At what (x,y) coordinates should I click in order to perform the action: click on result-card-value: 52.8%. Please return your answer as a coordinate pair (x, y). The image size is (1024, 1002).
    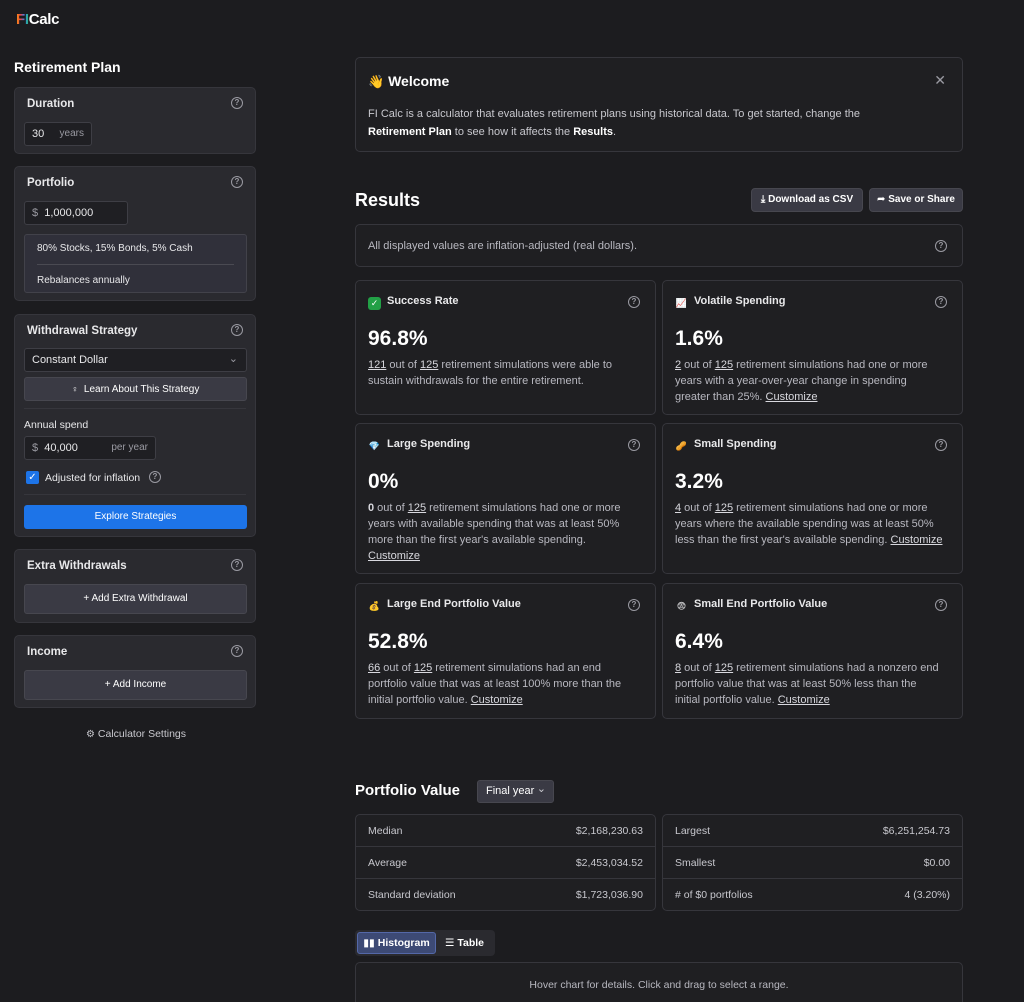
    Looking at the image, I should click on (398, 641).